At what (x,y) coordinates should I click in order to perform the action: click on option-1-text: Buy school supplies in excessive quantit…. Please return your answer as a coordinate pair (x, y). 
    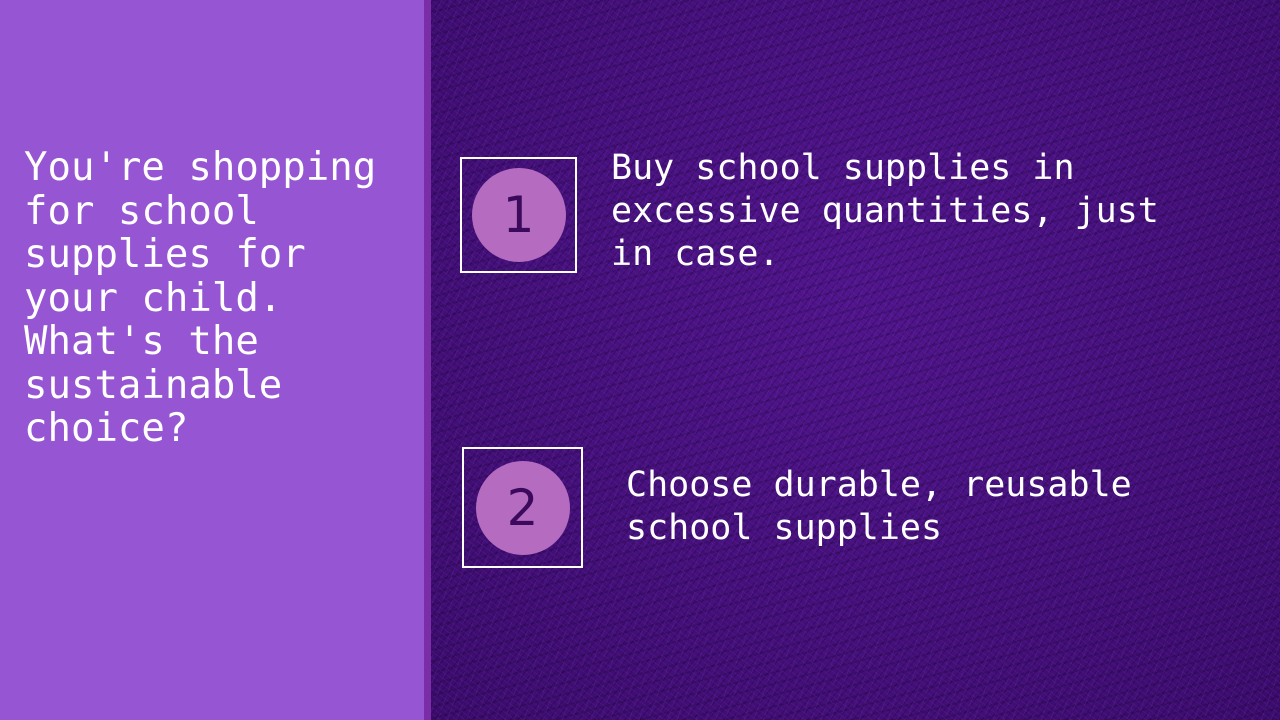
    Looking at the image, I should click on (911, 211).